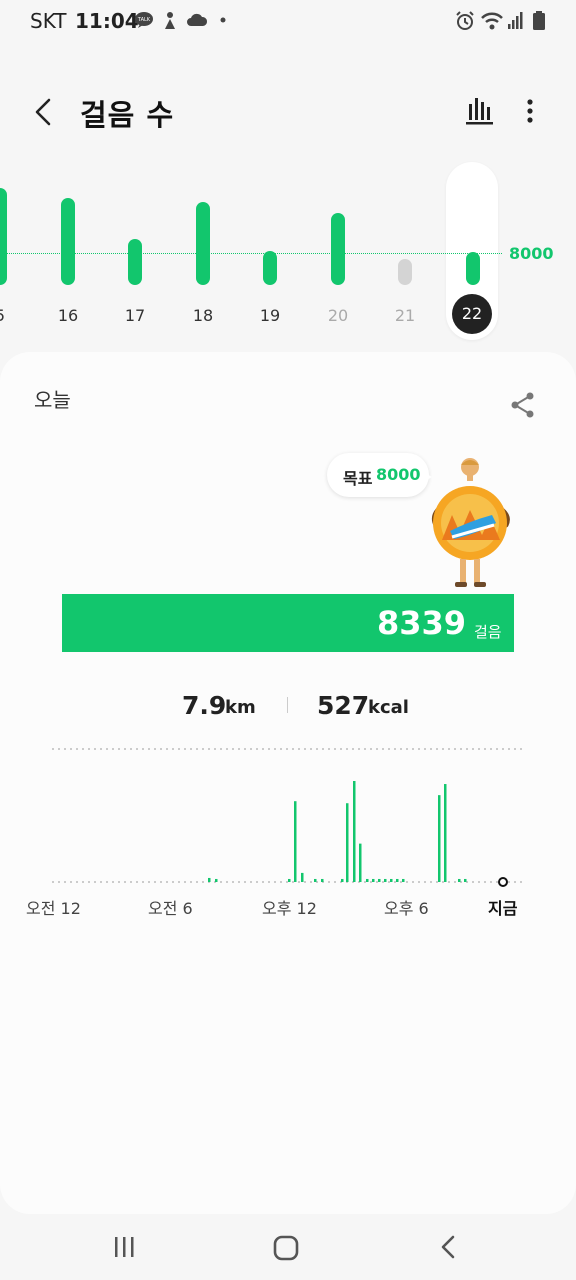 The image size is (576, 1280). Describe the element at coordinates (472, 314) in the screenshot. I see `selected-day-label: 22` at that location.